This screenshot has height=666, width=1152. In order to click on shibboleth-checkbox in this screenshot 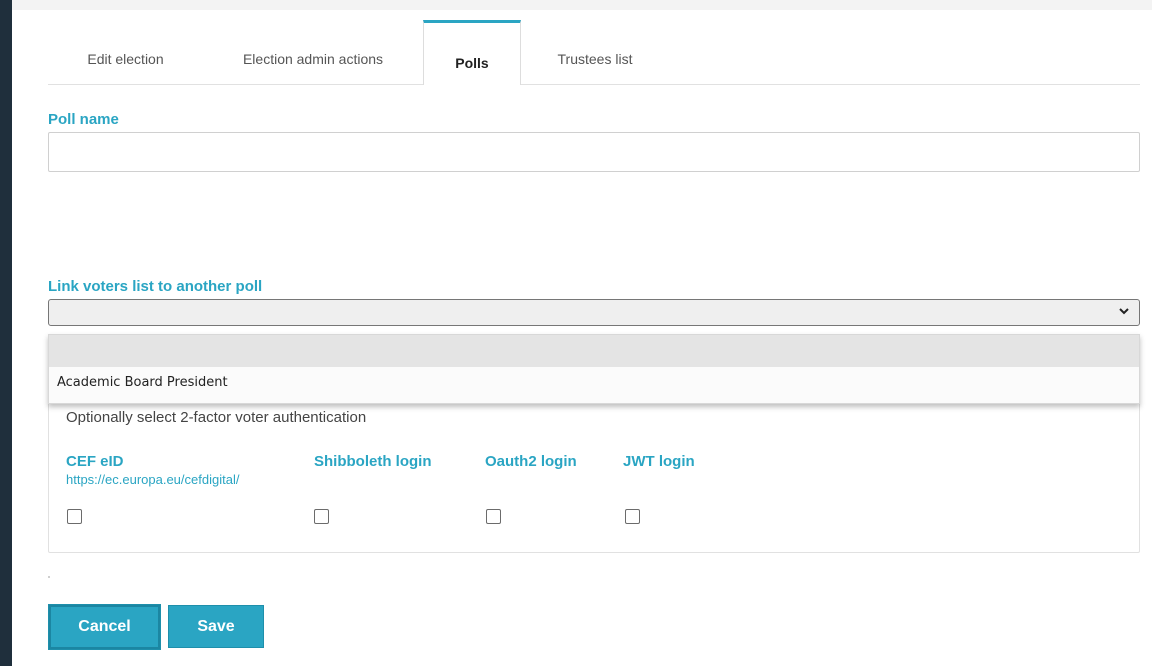, I will do `click(321, 516)`.